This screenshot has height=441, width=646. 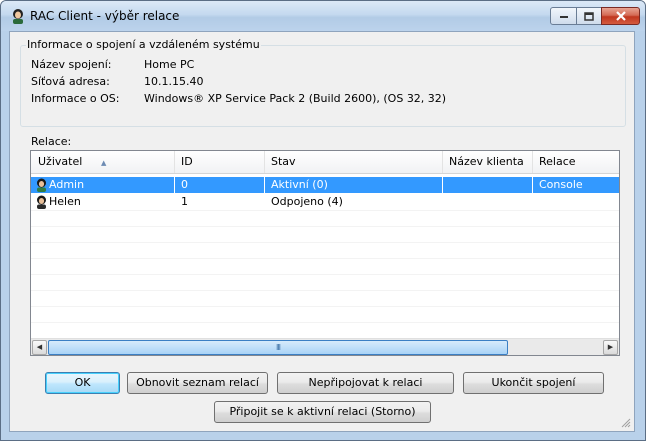 I want to click on column-header-id: ID, so click(x=220, y=162).